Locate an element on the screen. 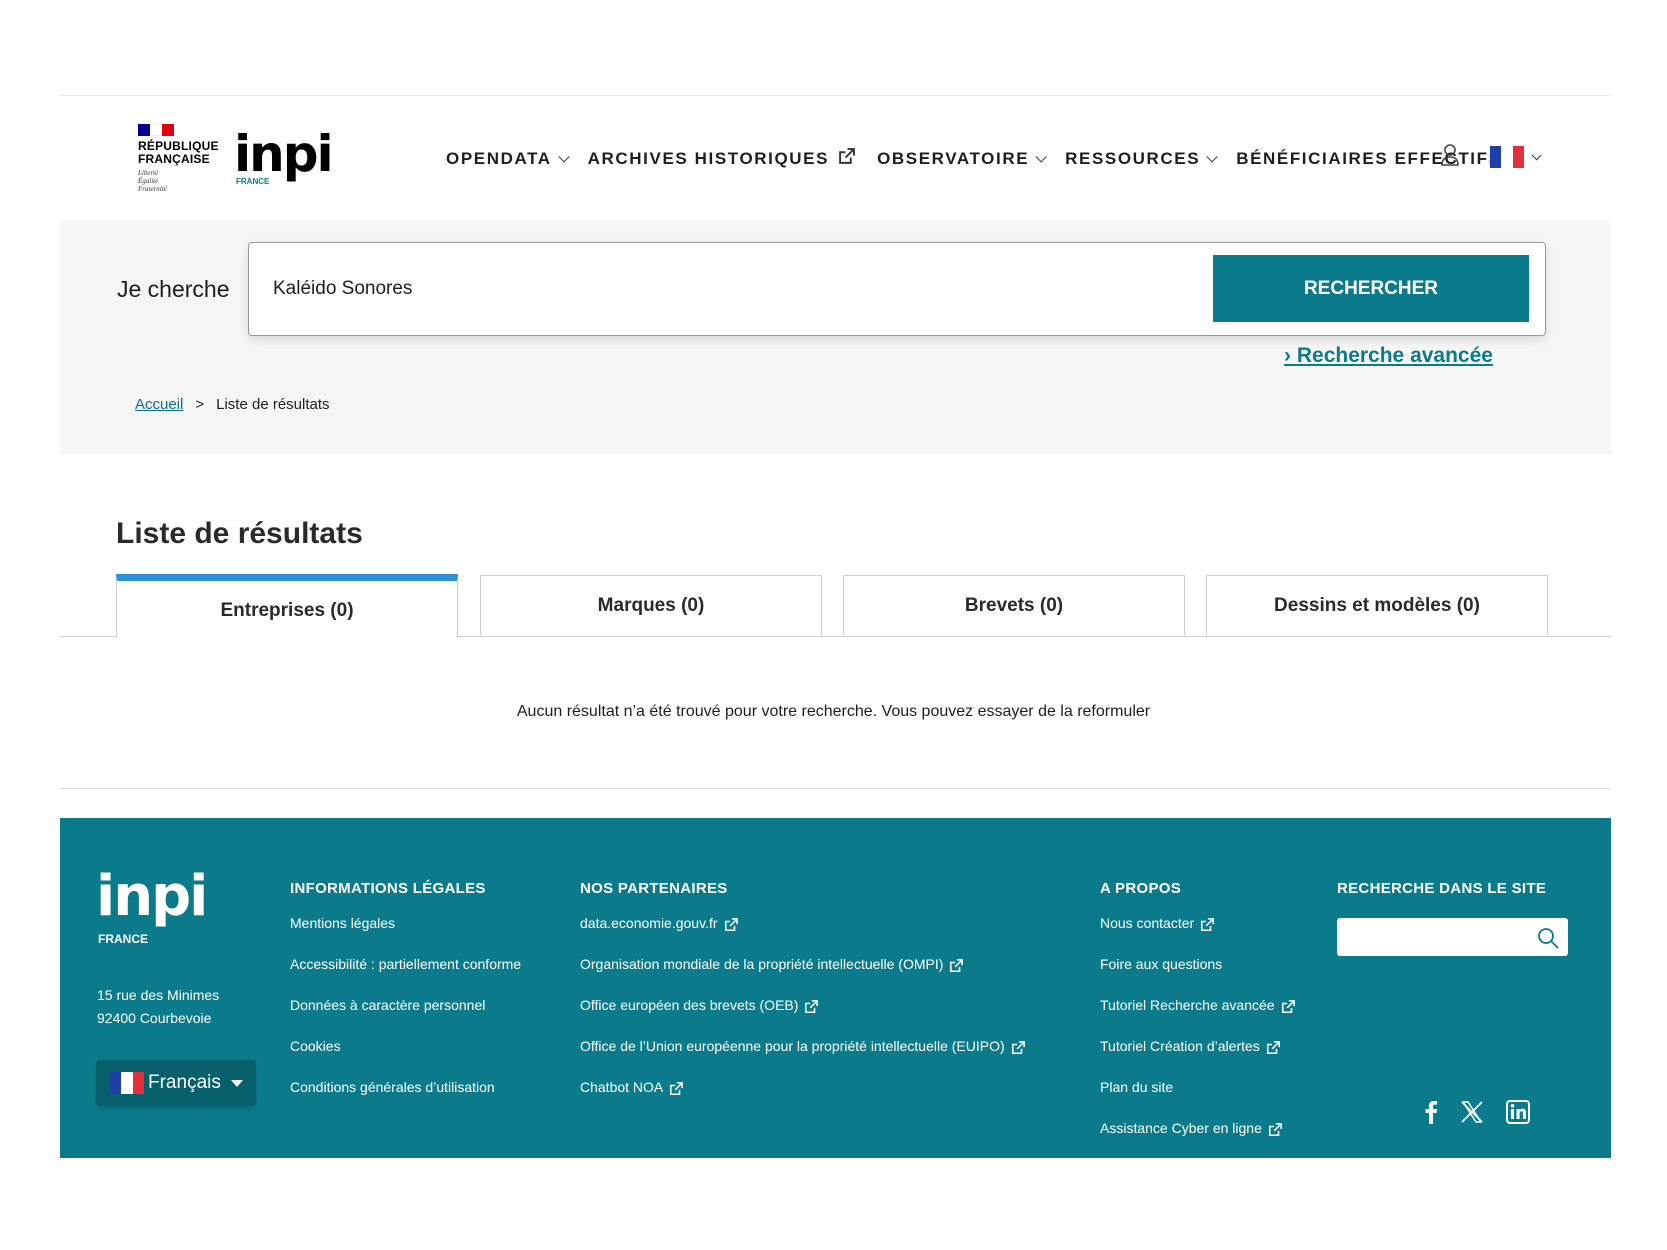 Image resolution: width=1667 pixels, height=1250 pixels. footer-link: Cookies is located at coordinates (405, 1054).